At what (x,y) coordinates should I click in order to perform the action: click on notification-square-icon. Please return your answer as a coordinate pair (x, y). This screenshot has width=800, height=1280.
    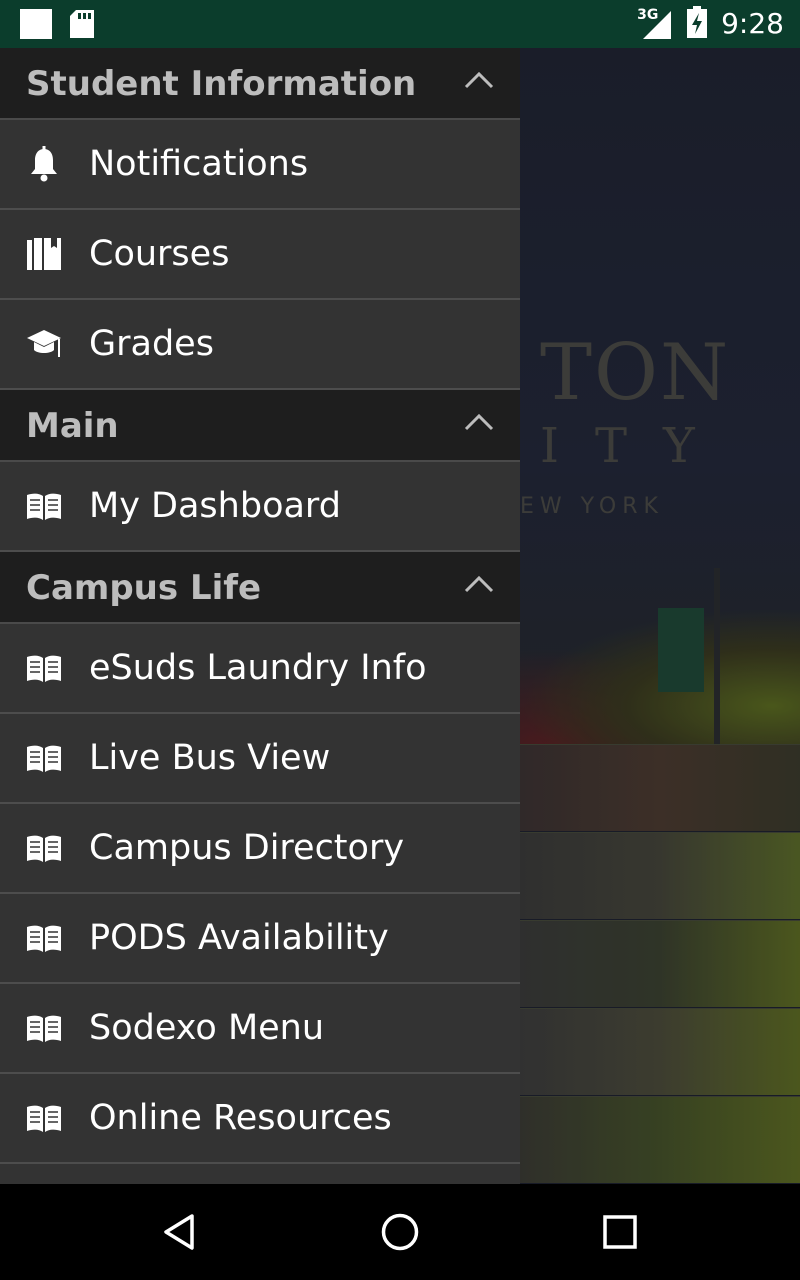
    Looking at the image, I should click on (36, 26).